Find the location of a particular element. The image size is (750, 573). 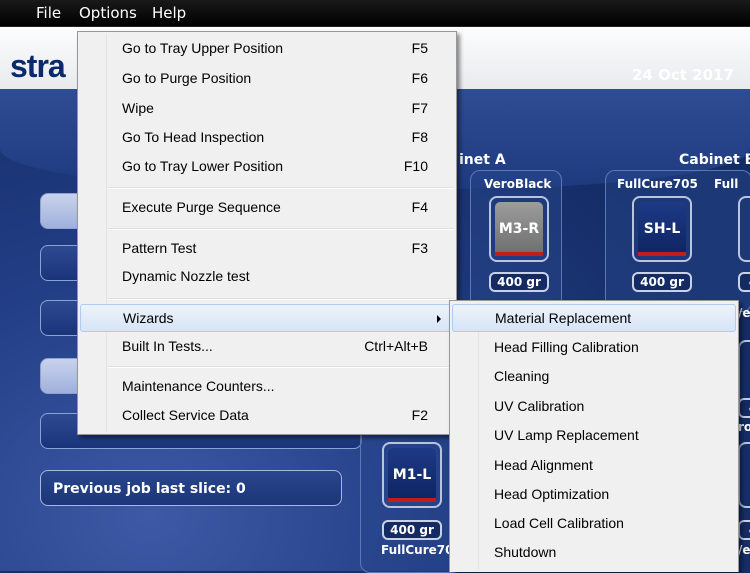

menu-item-uv-lamp-replacement: UV Lamp Replacement is located at coordinates (594, 436).